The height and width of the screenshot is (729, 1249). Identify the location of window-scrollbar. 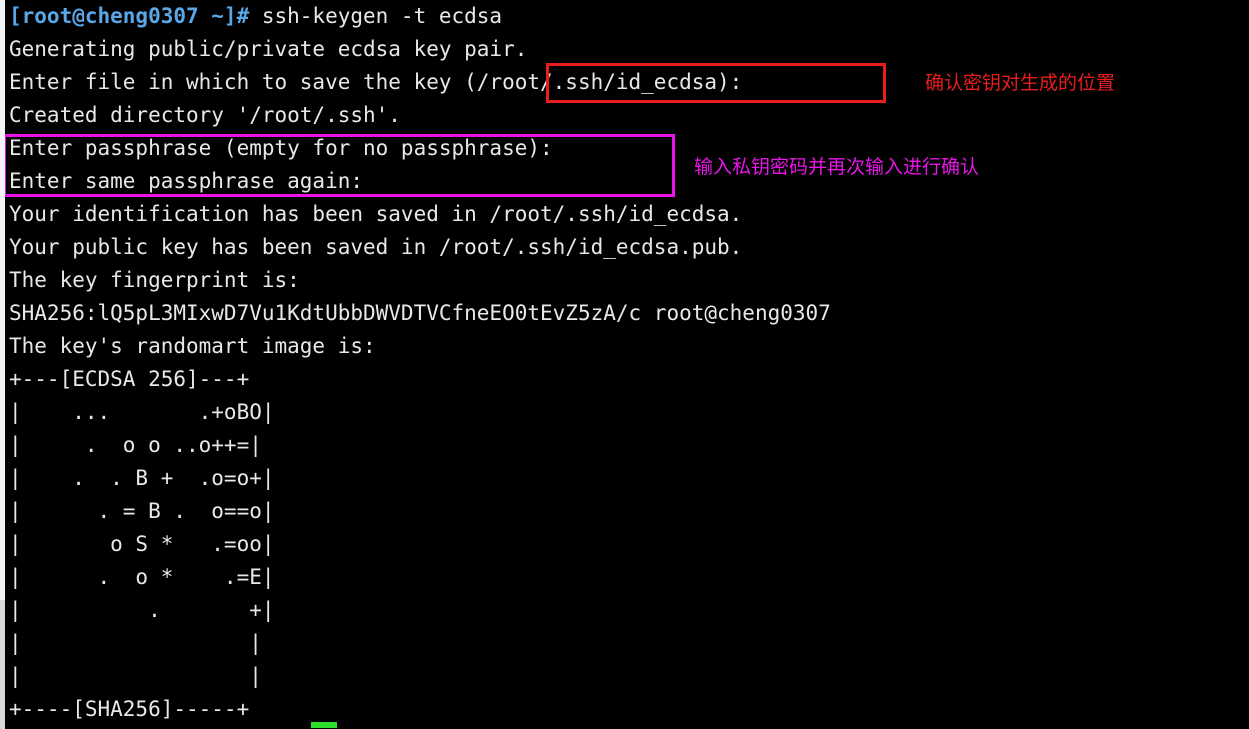
(2, 364).